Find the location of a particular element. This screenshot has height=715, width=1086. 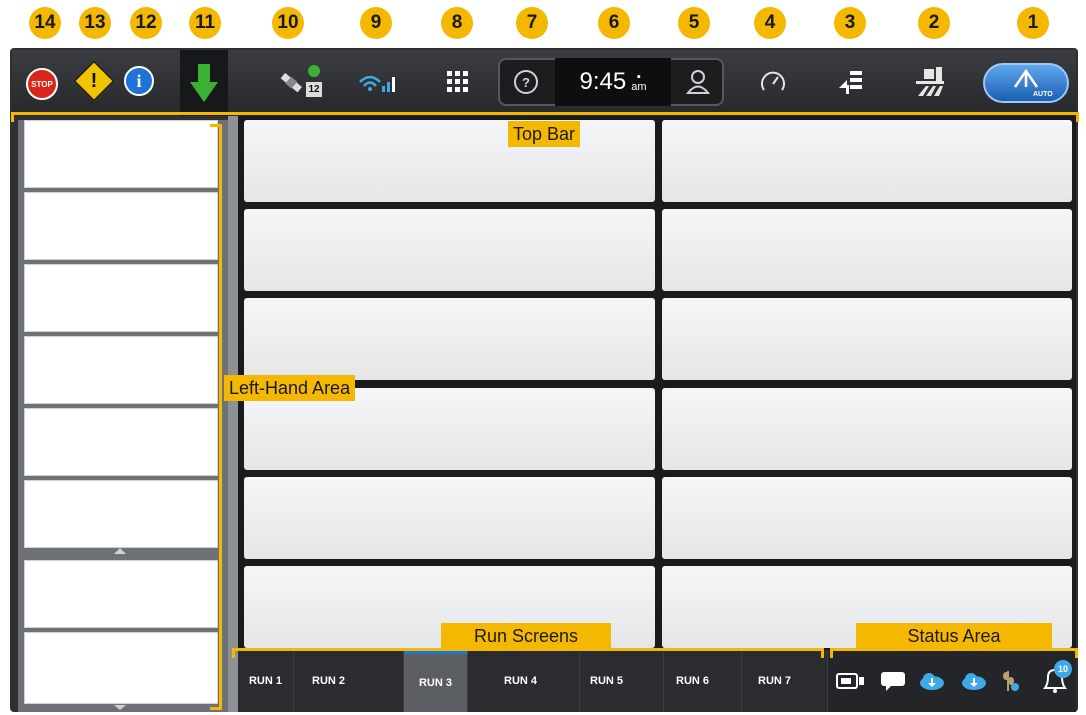

callout-7: 7 is located at coordinates (532, 23).